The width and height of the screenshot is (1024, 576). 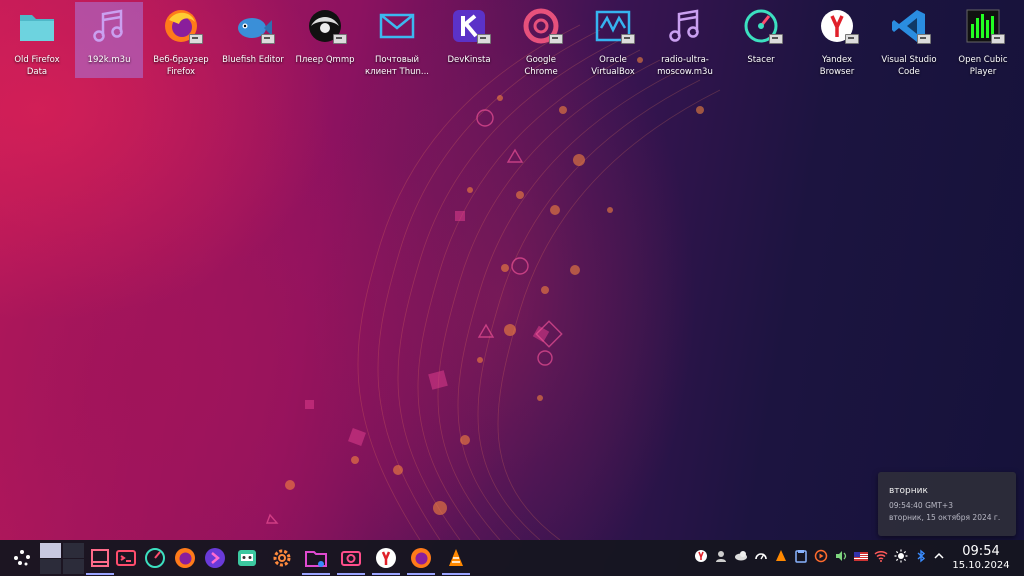 I want to click on wifi-icon, so click(x=881, y=556).